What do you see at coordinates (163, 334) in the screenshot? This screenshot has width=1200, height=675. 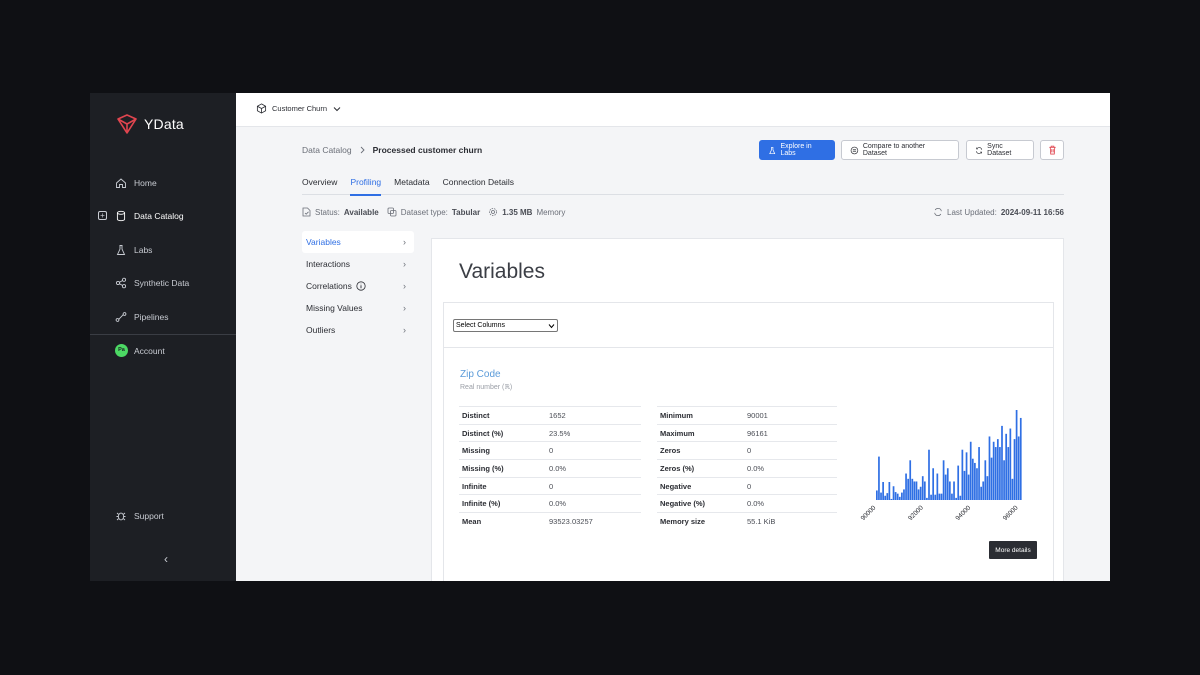 I see `sidebar-divider` at bounding box center [163, 334].